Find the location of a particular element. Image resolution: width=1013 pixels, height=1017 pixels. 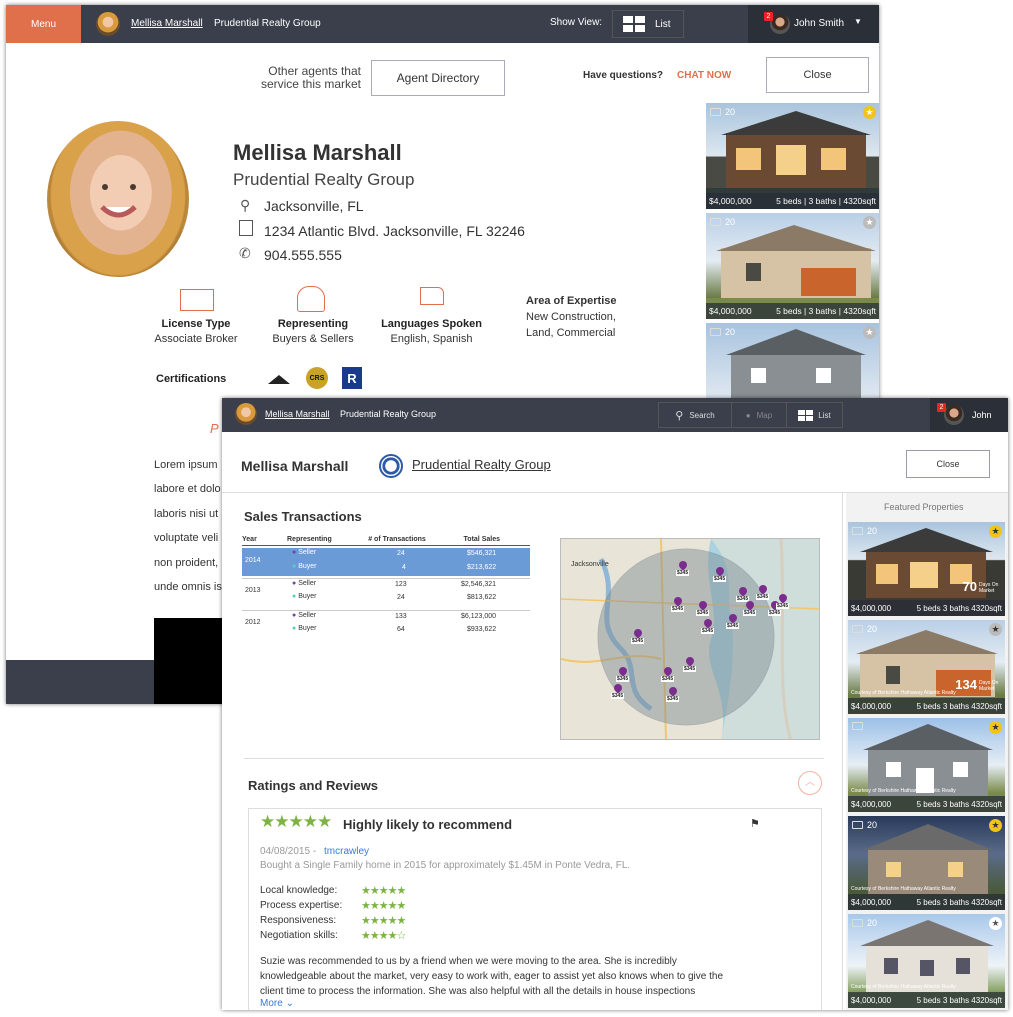

caret-down-icon: ▼ is located at coordinates (858, 21).